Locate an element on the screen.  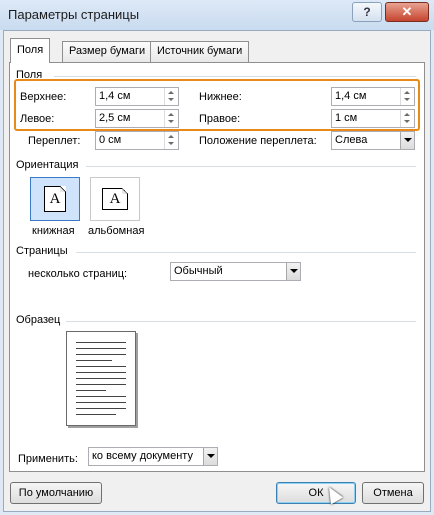
close-button: ✕ is located at coordinates (407, 12).